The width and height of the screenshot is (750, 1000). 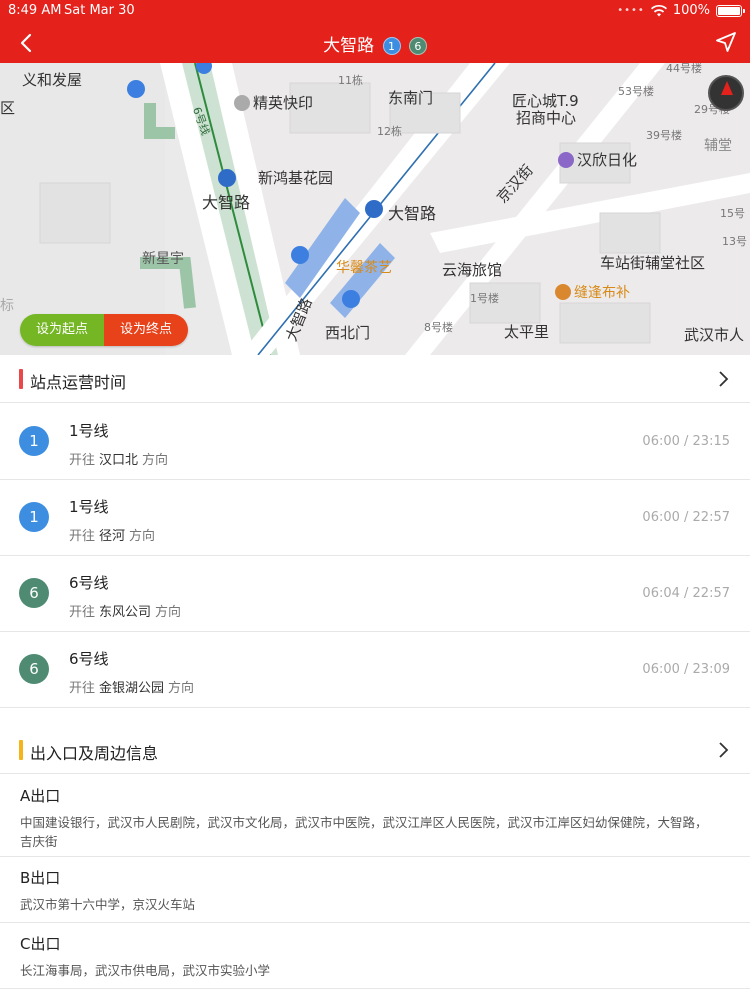 What do you see at coordinates (94, 753) in the screenshot?
I see `section-title: 出入口及周边信息` at bounding box center [94, 753].